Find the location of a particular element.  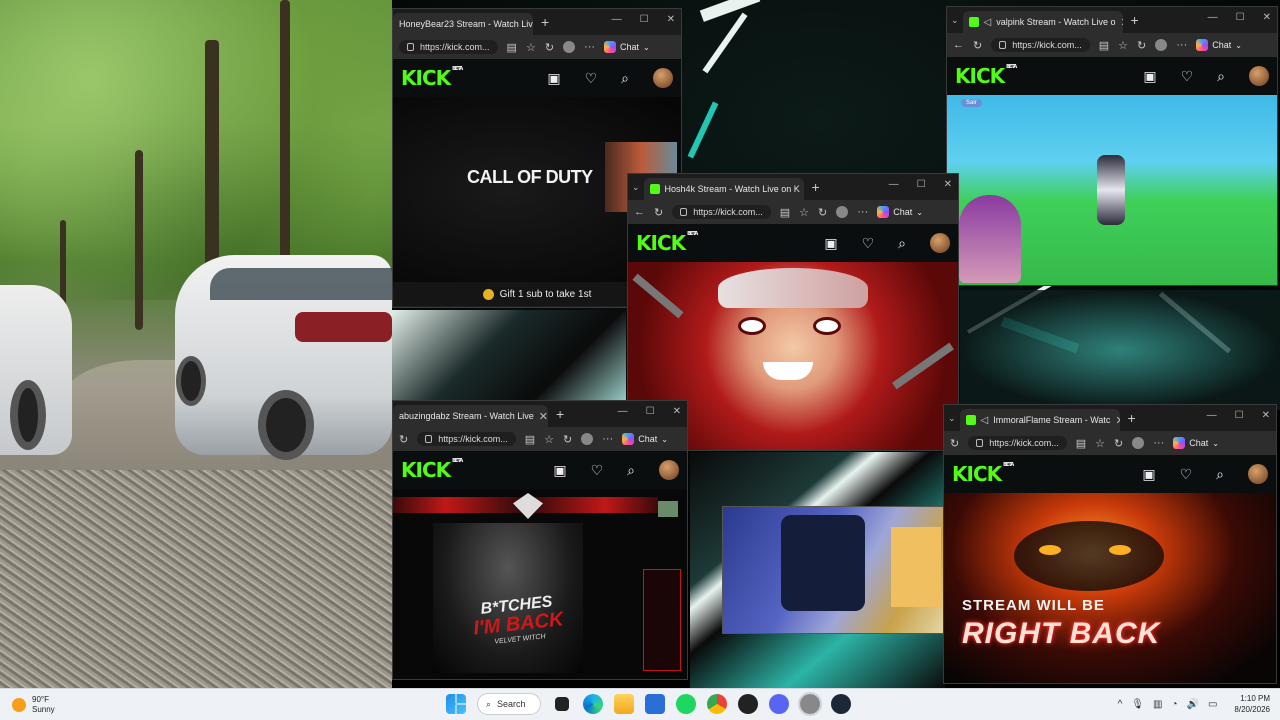

tab-valpink: ◁ valpink Stream - Watch Live o ✕ is located at coordinates (1042, 22).